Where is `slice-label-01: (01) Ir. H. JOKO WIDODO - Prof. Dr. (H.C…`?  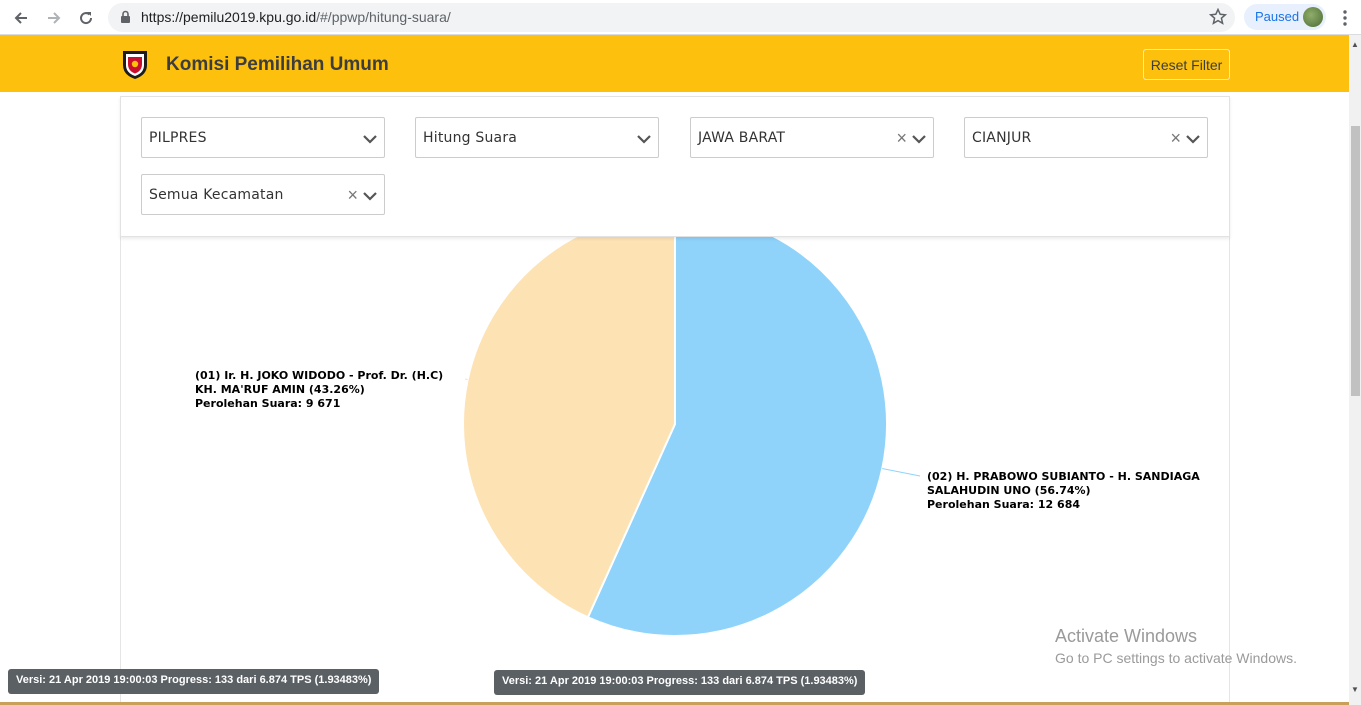
slice-label-01: (01) Ir. H. JOKO WIDODO - Prof. Dr. (H.C… is located at coordinates (319, 390).